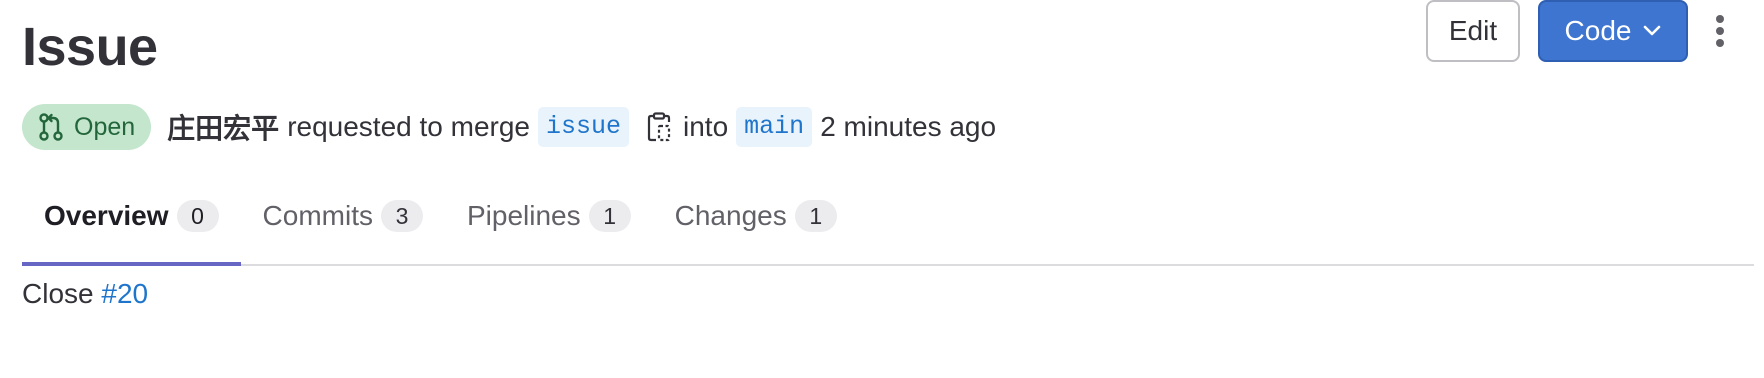  Describe the element at coordinates (908, 126) in the screenshot. I see `timestamp: 2 minutes ago` at that location.